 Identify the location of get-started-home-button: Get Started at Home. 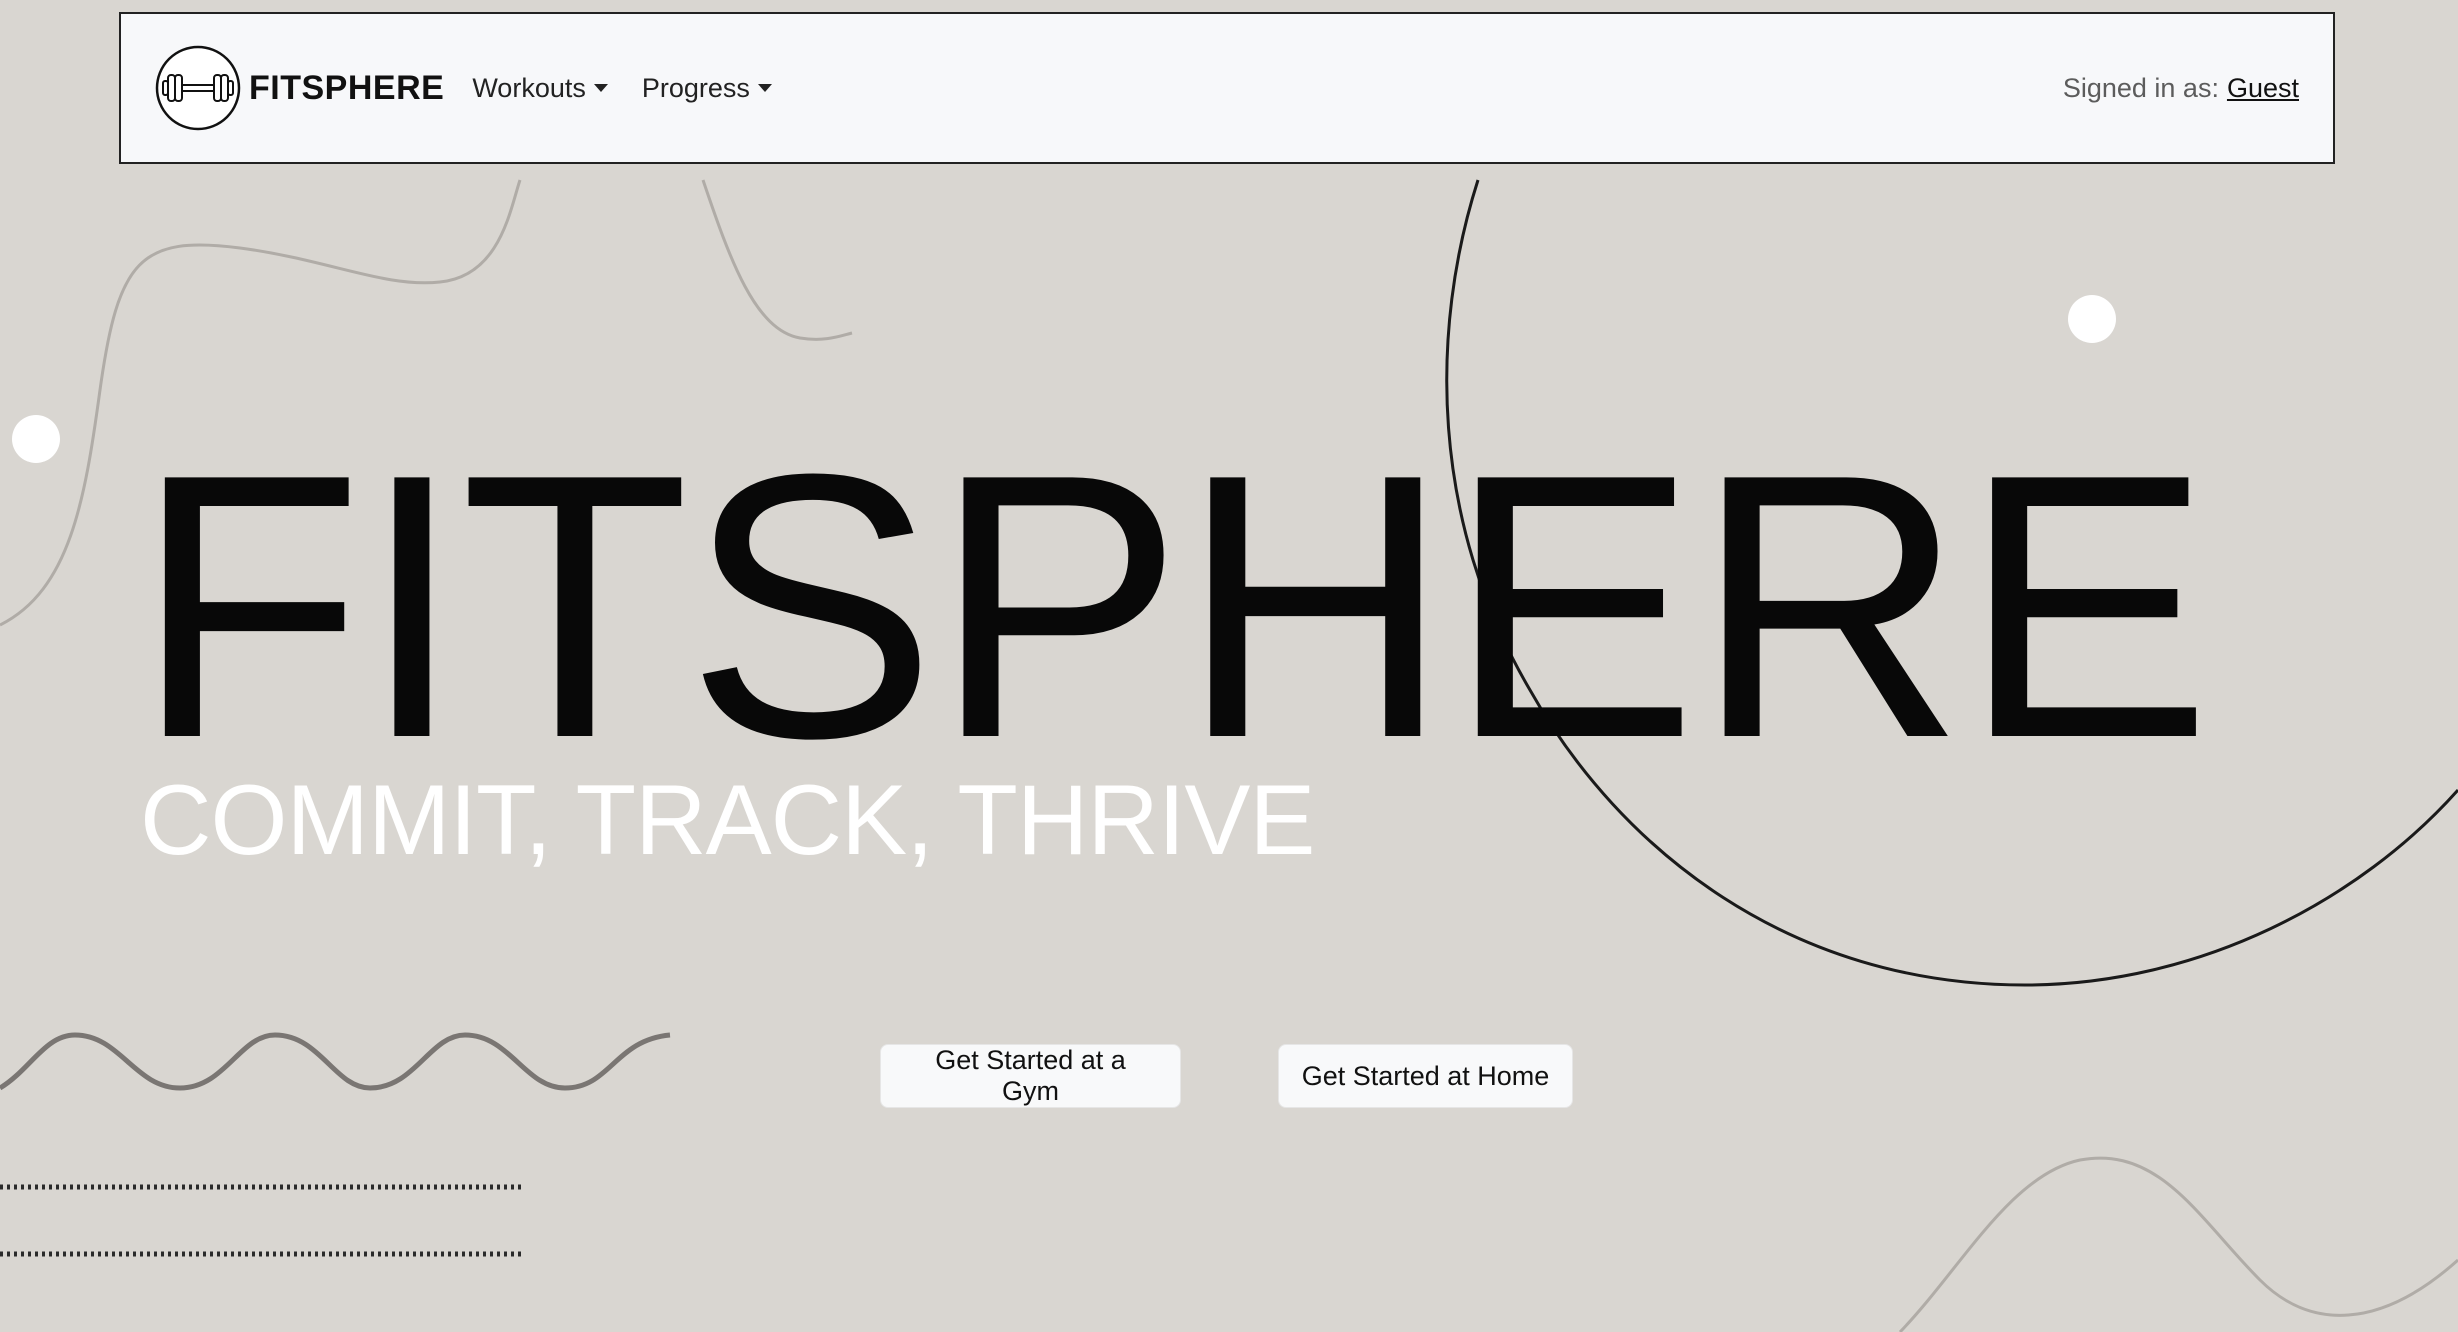
(1425, 1076).